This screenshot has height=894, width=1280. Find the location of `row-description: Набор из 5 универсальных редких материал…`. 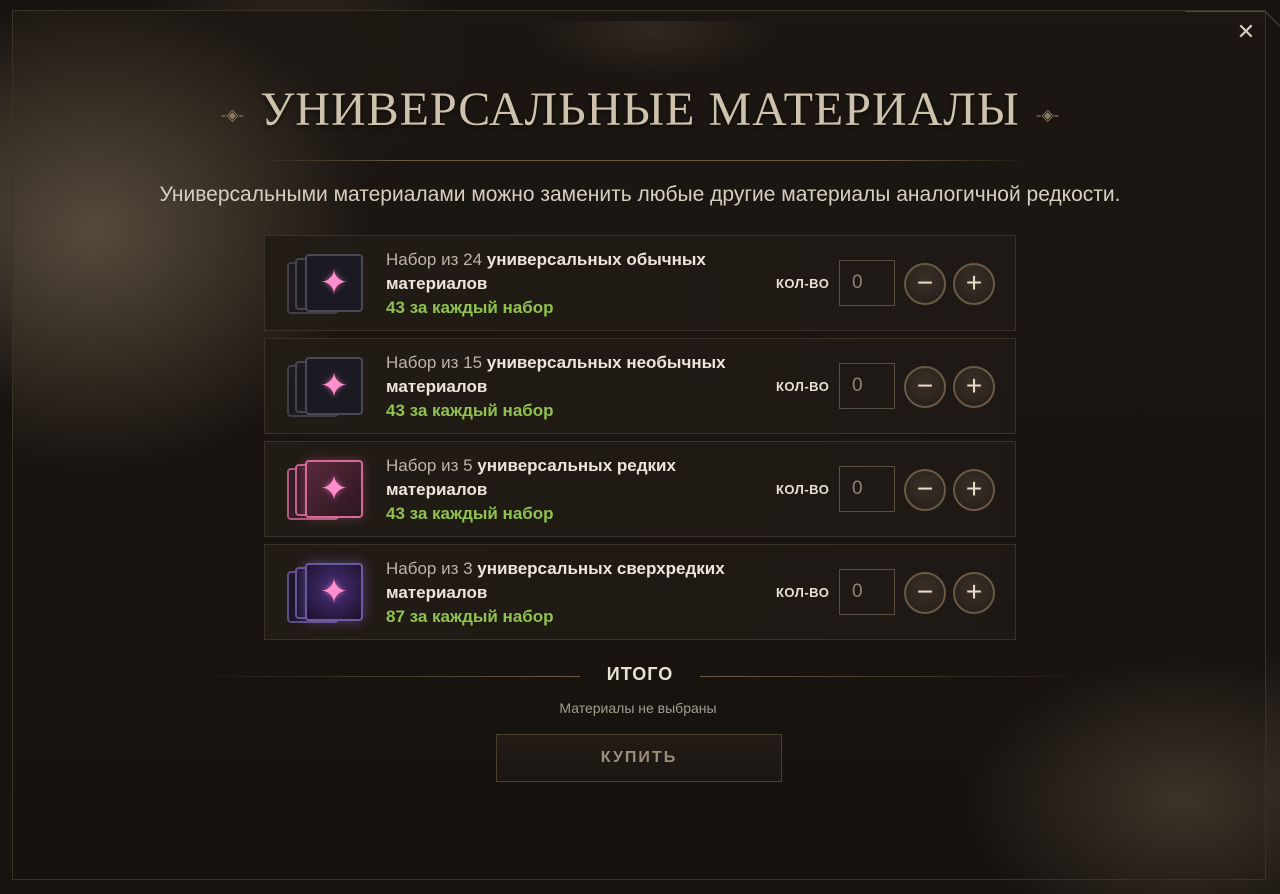

row-description: Набор из 5 универсальных редких материал… is located at coordinates (576, 490).